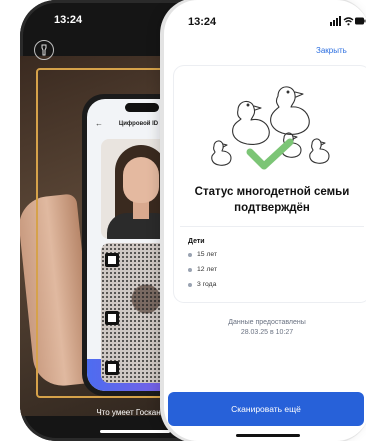 This screenshot has height=441, width=366. I want to click on checkmark-icon, so click(270, 154).